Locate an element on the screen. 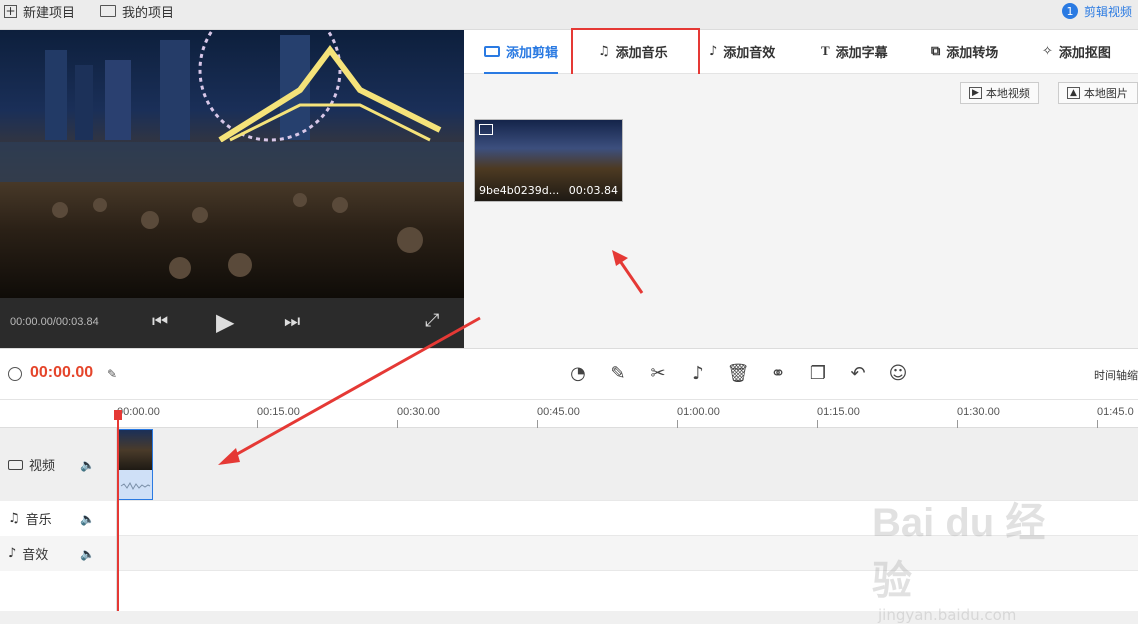 This screenshot has width=1138, height=624. pencil-small-icon: ✎ is located at coordinates (112, 374).